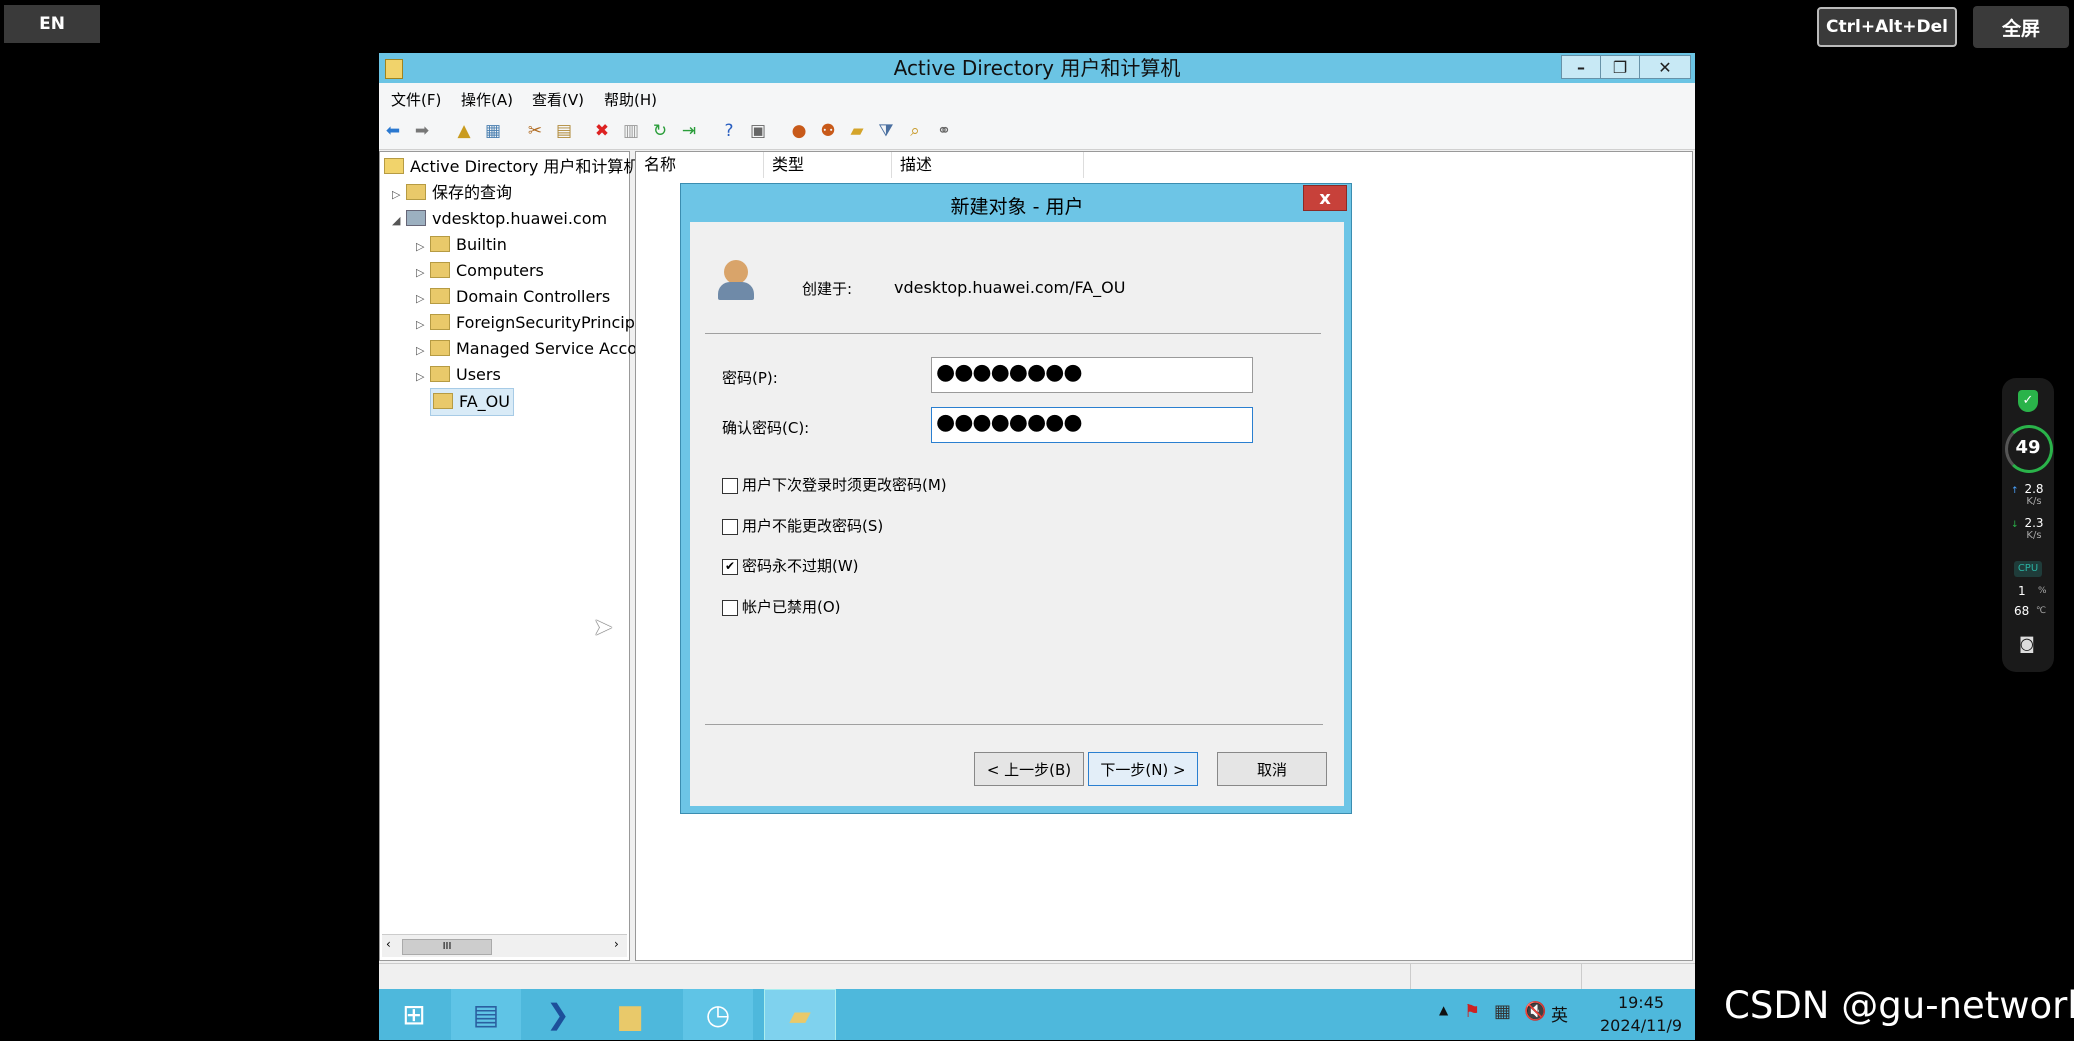 This screenshot has height=1041, width=2074. What do you see at coordinates (799, 131) in the screenshot?
I see `new-user-icon: ●` at bounding box center [799, 131].